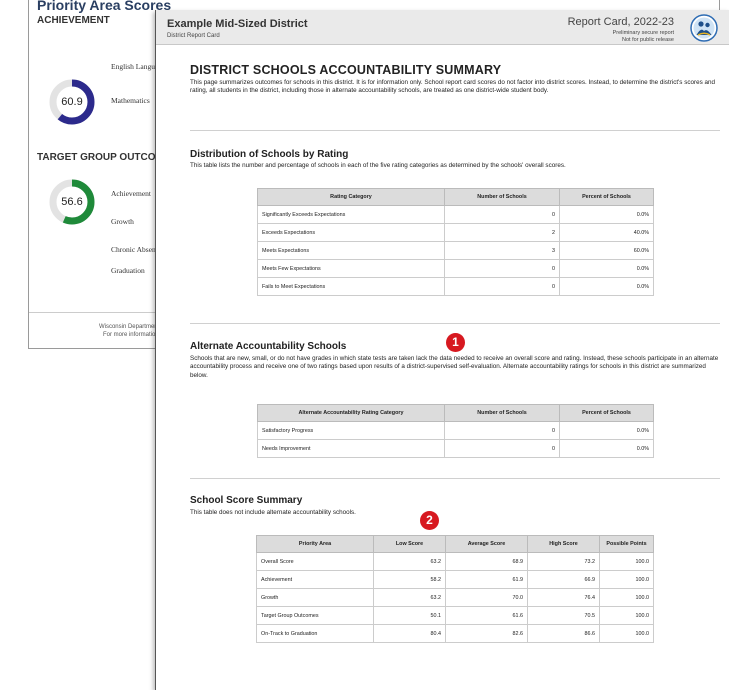 This screenshot has height=690, width=729. I want to click on column-header: Rating Category, so click(351, 197).